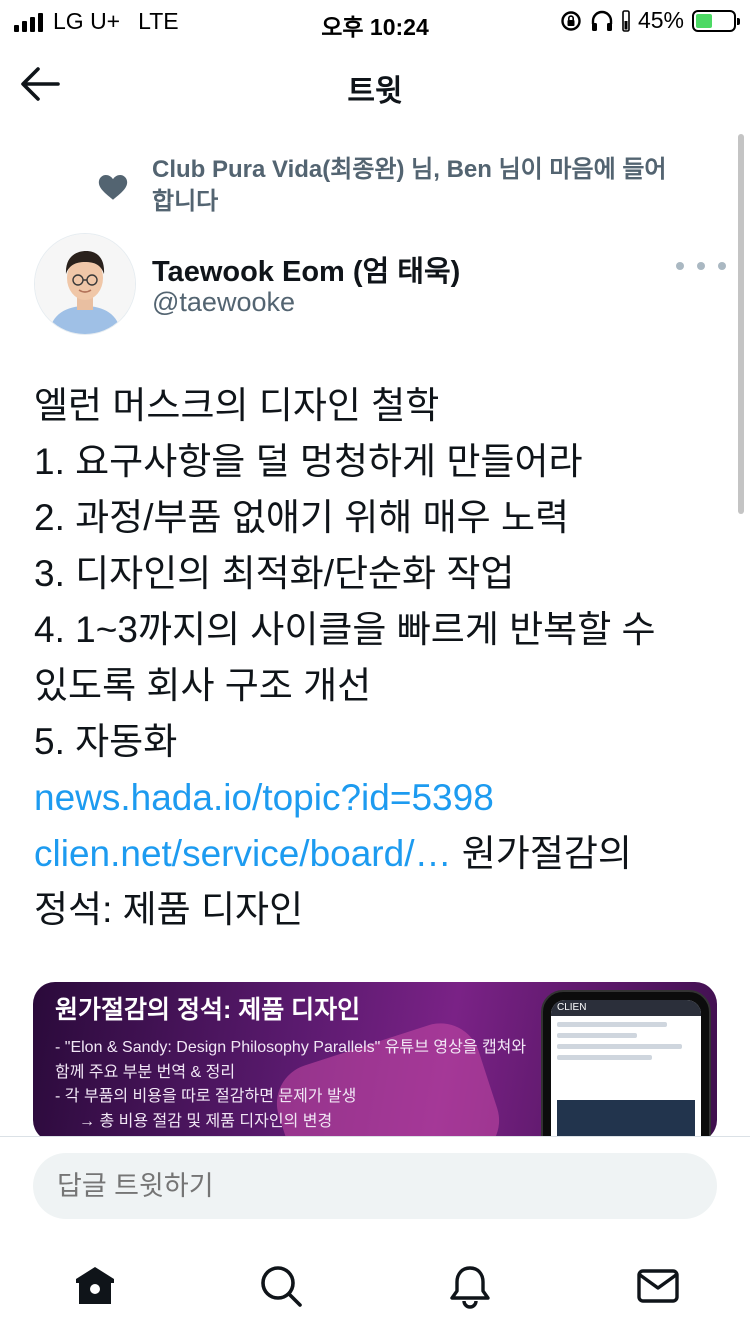  I want to click on tab-home, so click(95, 1286).